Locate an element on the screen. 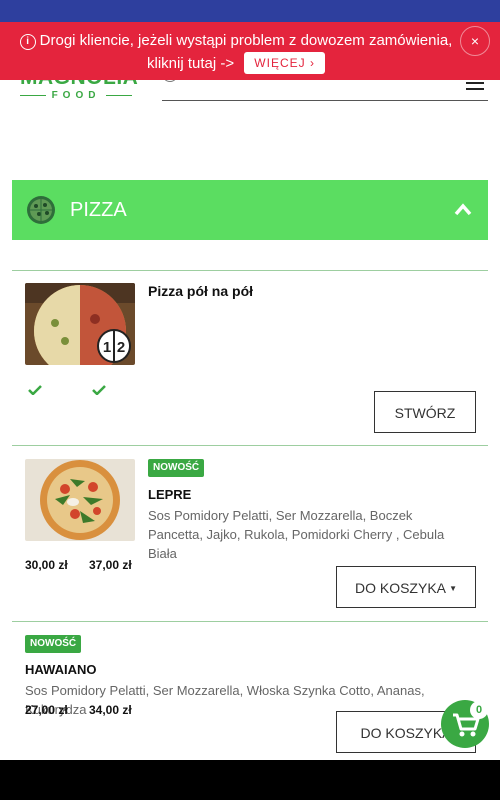 This screenshot has width=500, height=800. chevron-right-icon: › is located at coordinates (312, 63).